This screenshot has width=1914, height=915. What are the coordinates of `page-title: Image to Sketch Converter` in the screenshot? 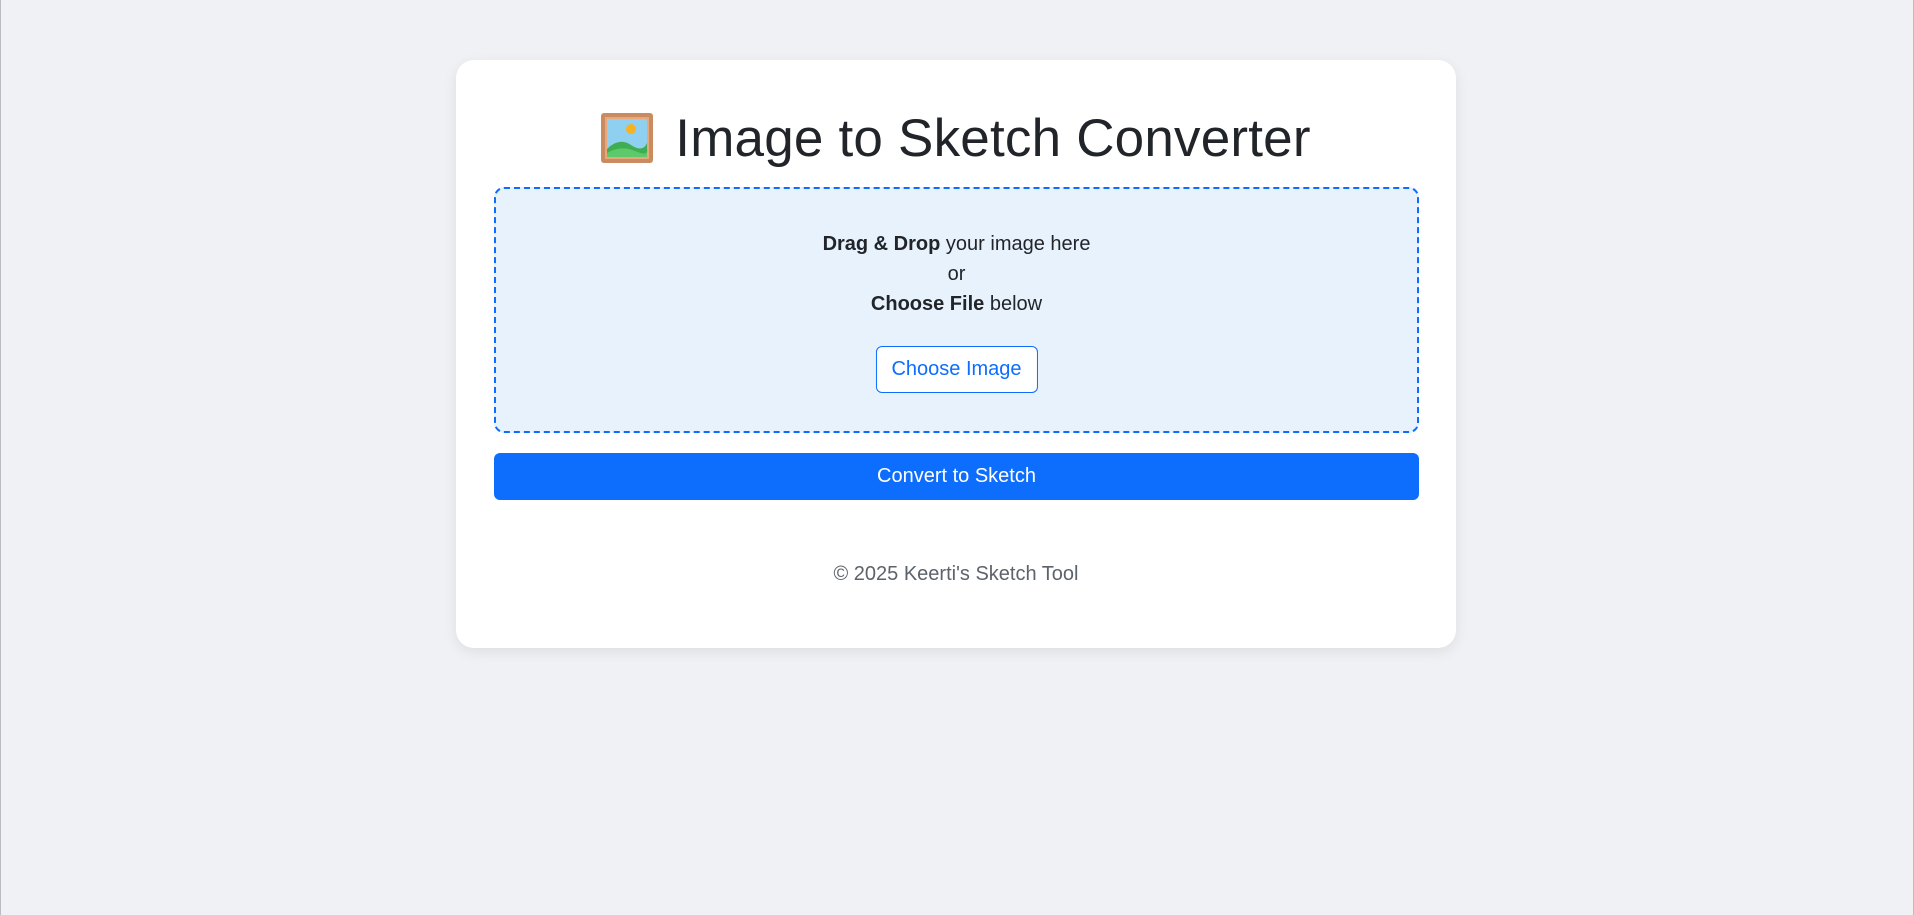 It's located at (993, 138).